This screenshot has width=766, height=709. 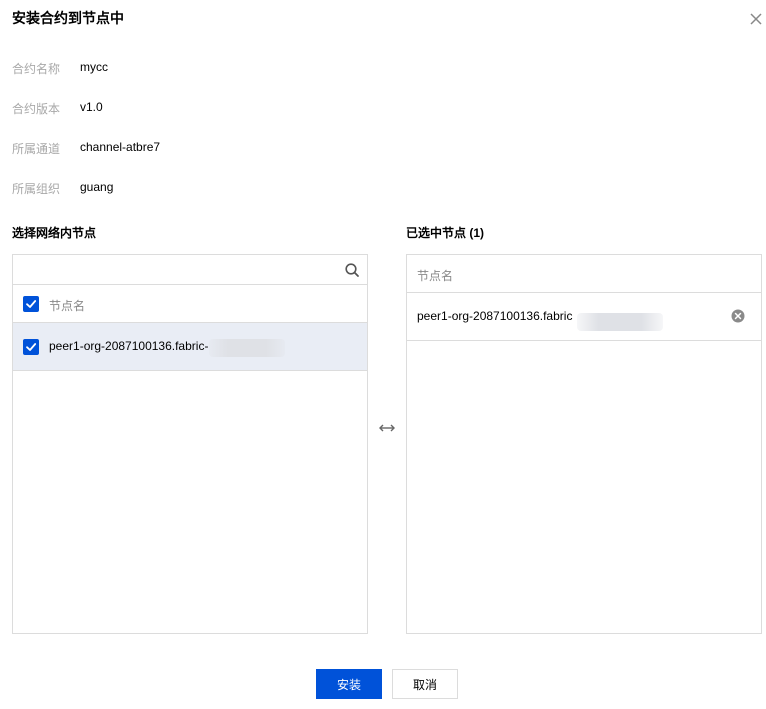 I want to click on right-panel-title: 已选中节点 (1), so click(x=445, y=233).